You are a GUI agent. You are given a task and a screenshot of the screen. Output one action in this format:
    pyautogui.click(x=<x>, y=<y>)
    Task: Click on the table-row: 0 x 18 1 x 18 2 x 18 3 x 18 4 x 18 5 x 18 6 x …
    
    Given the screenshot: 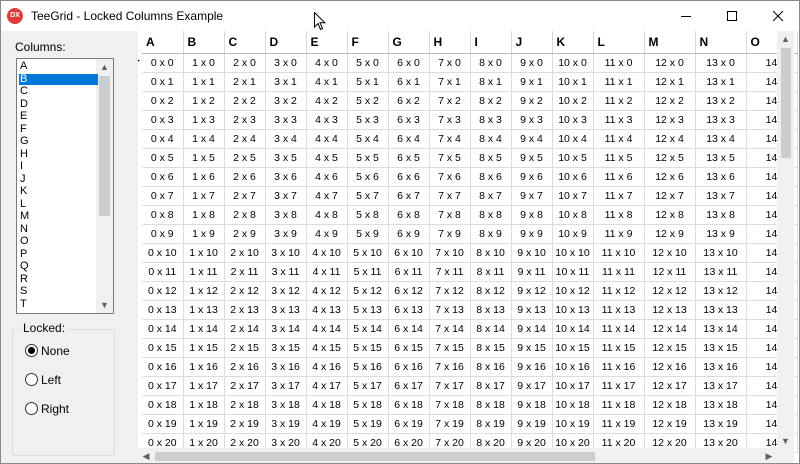 What is the action you would take?
    pyautogui.click(x=470, y=405)
    